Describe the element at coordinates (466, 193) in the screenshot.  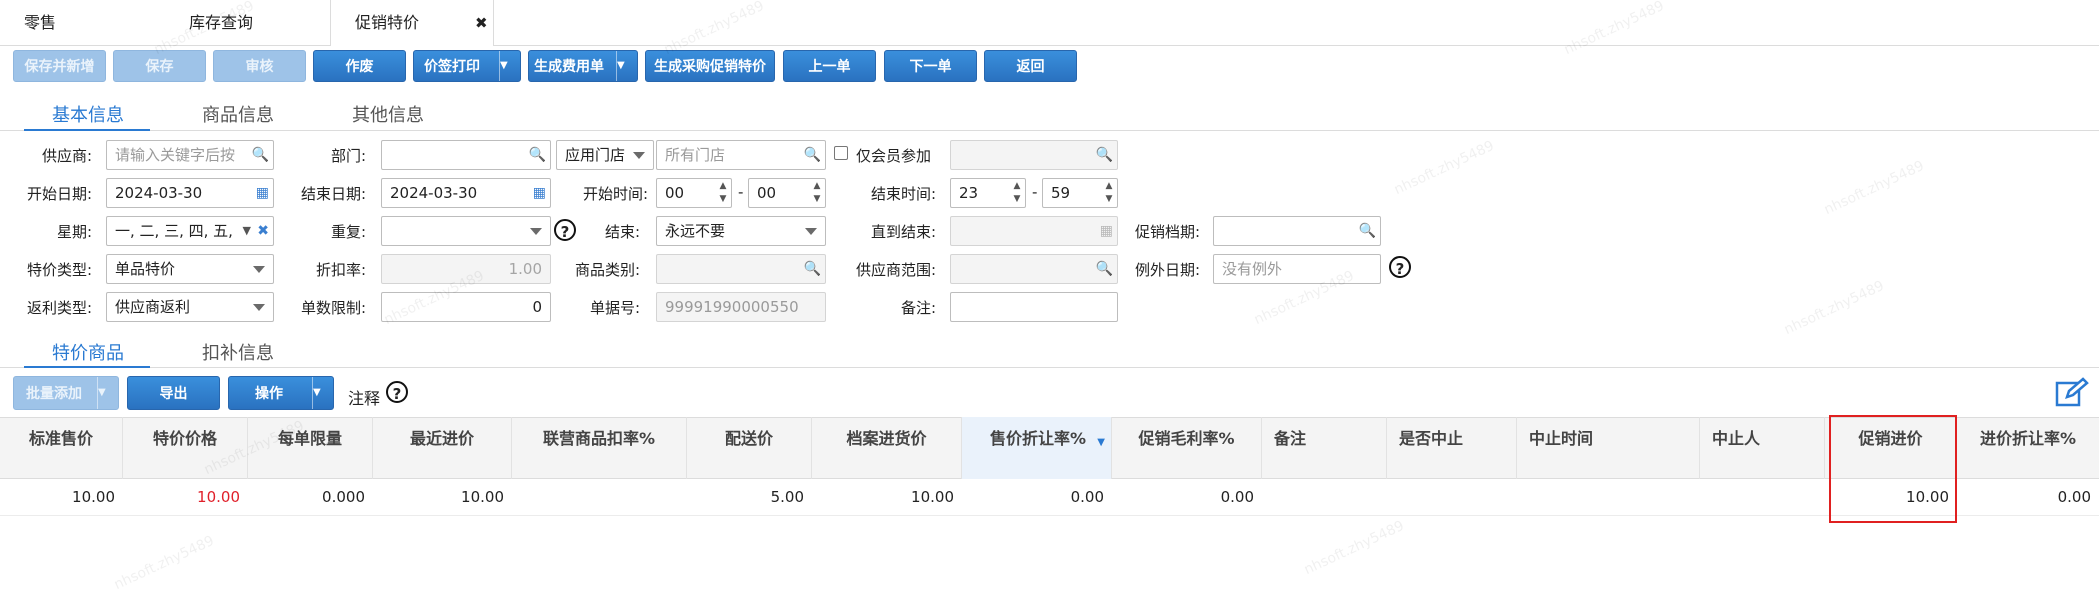
I see `end-date-input: 2024-03-30 ▦` at that location.